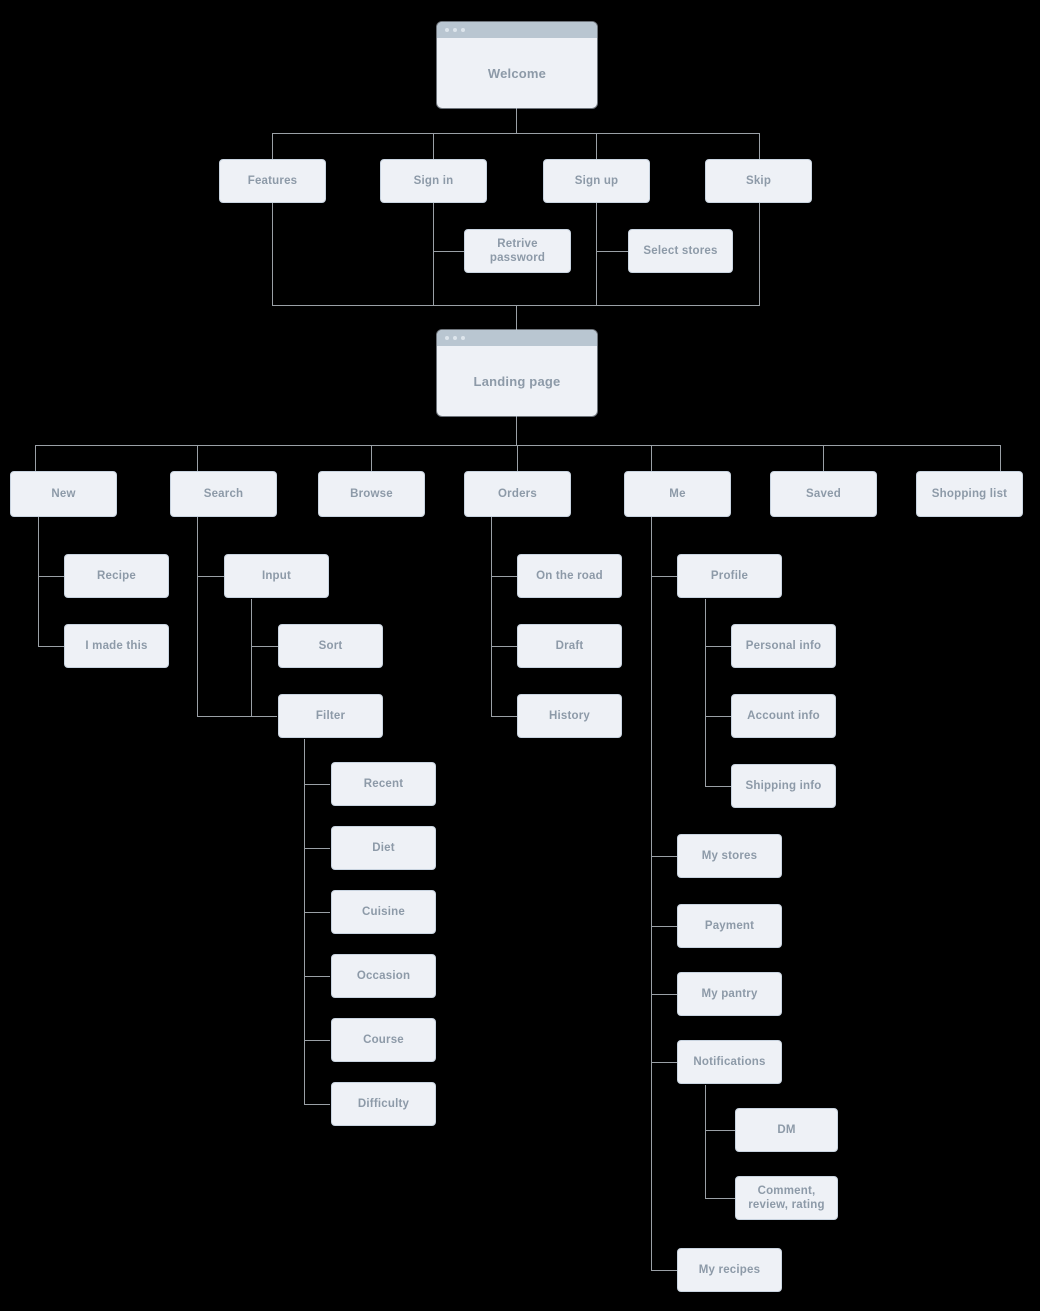 The image size is (1040, 1311). I want to click on node-on-the-road: On the road, so click(569, 576).